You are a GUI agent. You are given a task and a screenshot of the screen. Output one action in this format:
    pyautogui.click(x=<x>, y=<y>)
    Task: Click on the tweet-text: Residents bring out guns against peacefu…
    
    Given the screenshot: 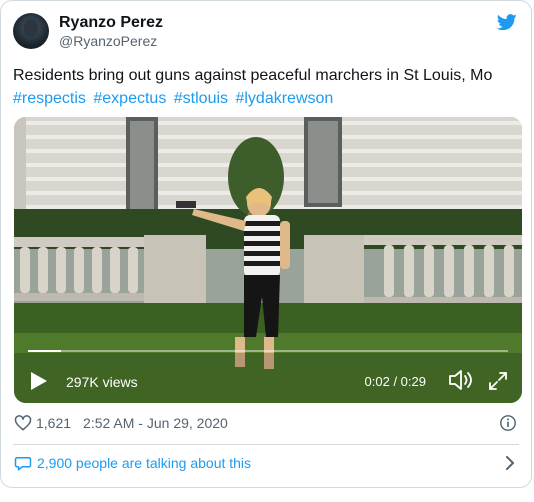 What is the action you would take?
    pyautogui.click(x=268, y=87)
    